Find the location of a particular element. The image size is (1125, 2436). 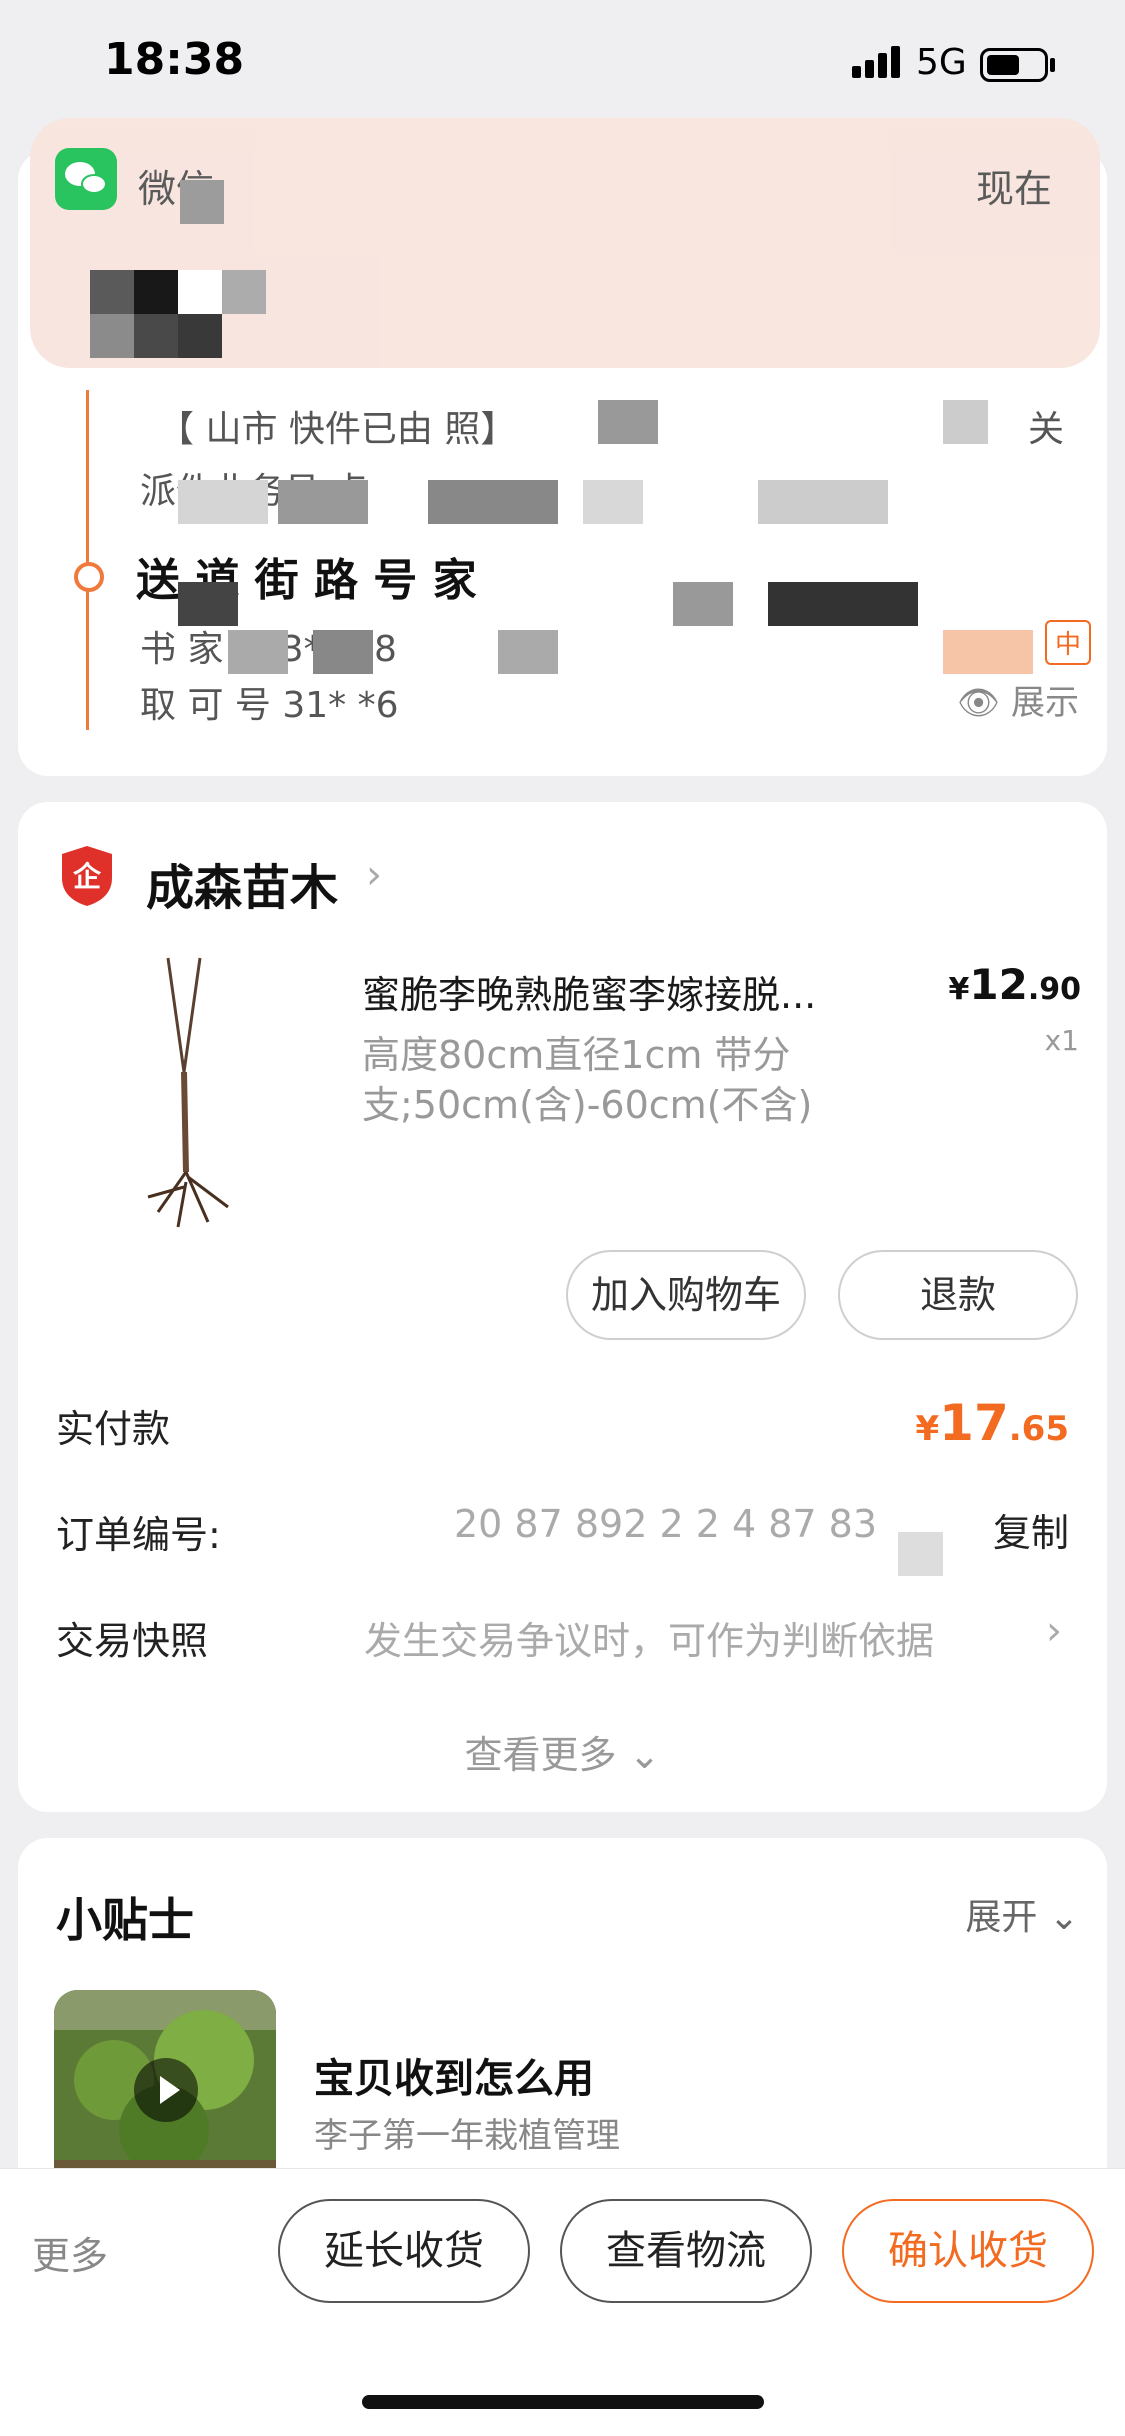

play-icon is located at coordinates (166, 2090).